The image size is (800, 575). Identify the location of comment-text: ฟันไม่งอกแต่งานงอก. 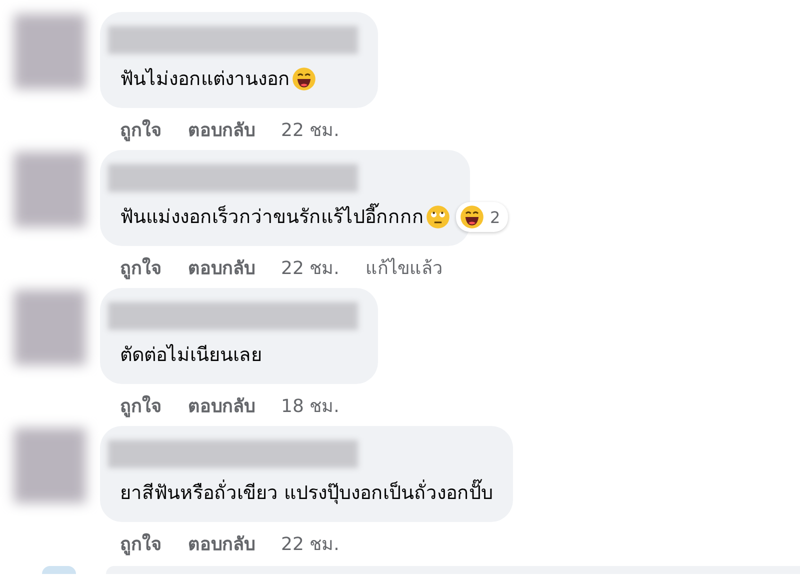
(205, 79).